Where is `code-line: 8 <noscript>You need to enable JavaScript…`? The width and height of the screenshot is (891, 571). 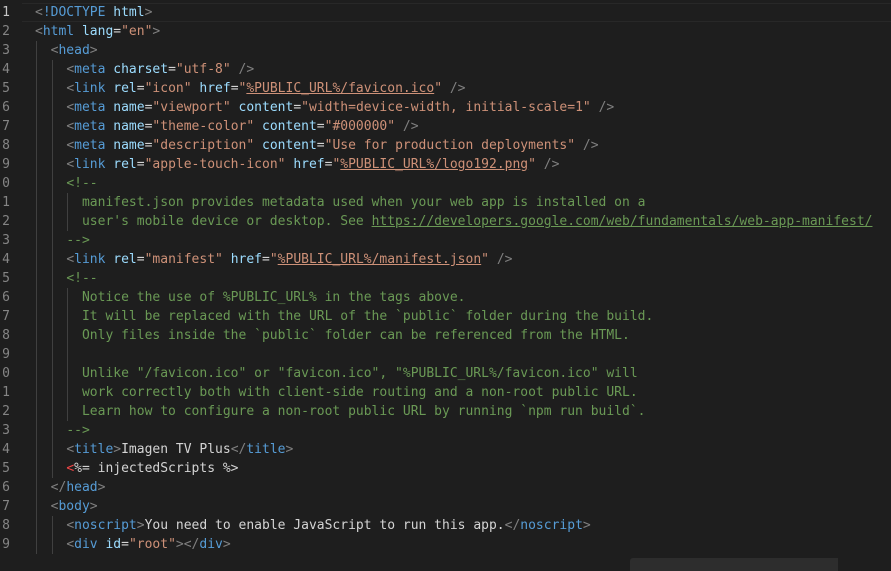
code-line: 8 <noscript>You need to enable JavaScript… is located at coordinates (445, 525).